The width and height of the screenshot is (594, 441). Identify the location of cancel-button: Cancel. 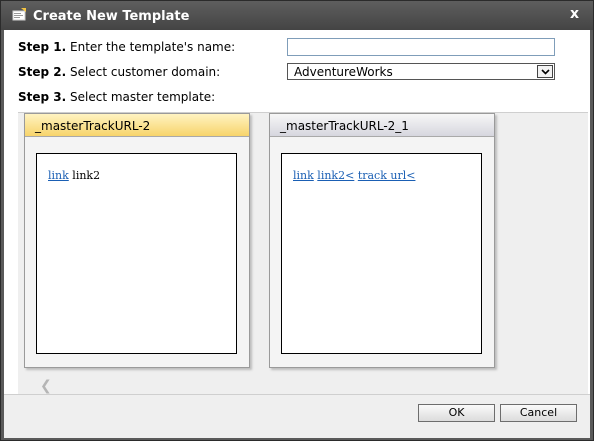
(538, 413).